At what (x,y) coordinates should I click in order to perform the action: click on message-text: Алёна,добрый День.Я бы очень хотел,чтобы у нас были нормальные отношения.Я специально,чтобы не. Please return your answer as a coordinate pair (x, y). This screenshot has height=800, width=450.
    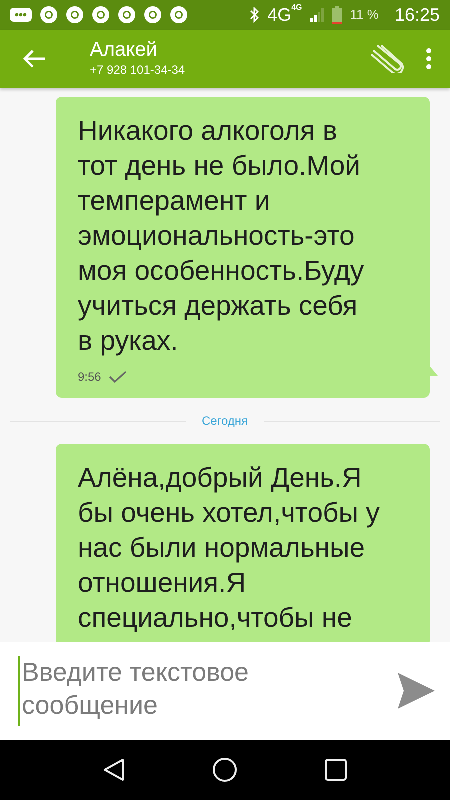
    Looking at the image, I should click on (229, 548).